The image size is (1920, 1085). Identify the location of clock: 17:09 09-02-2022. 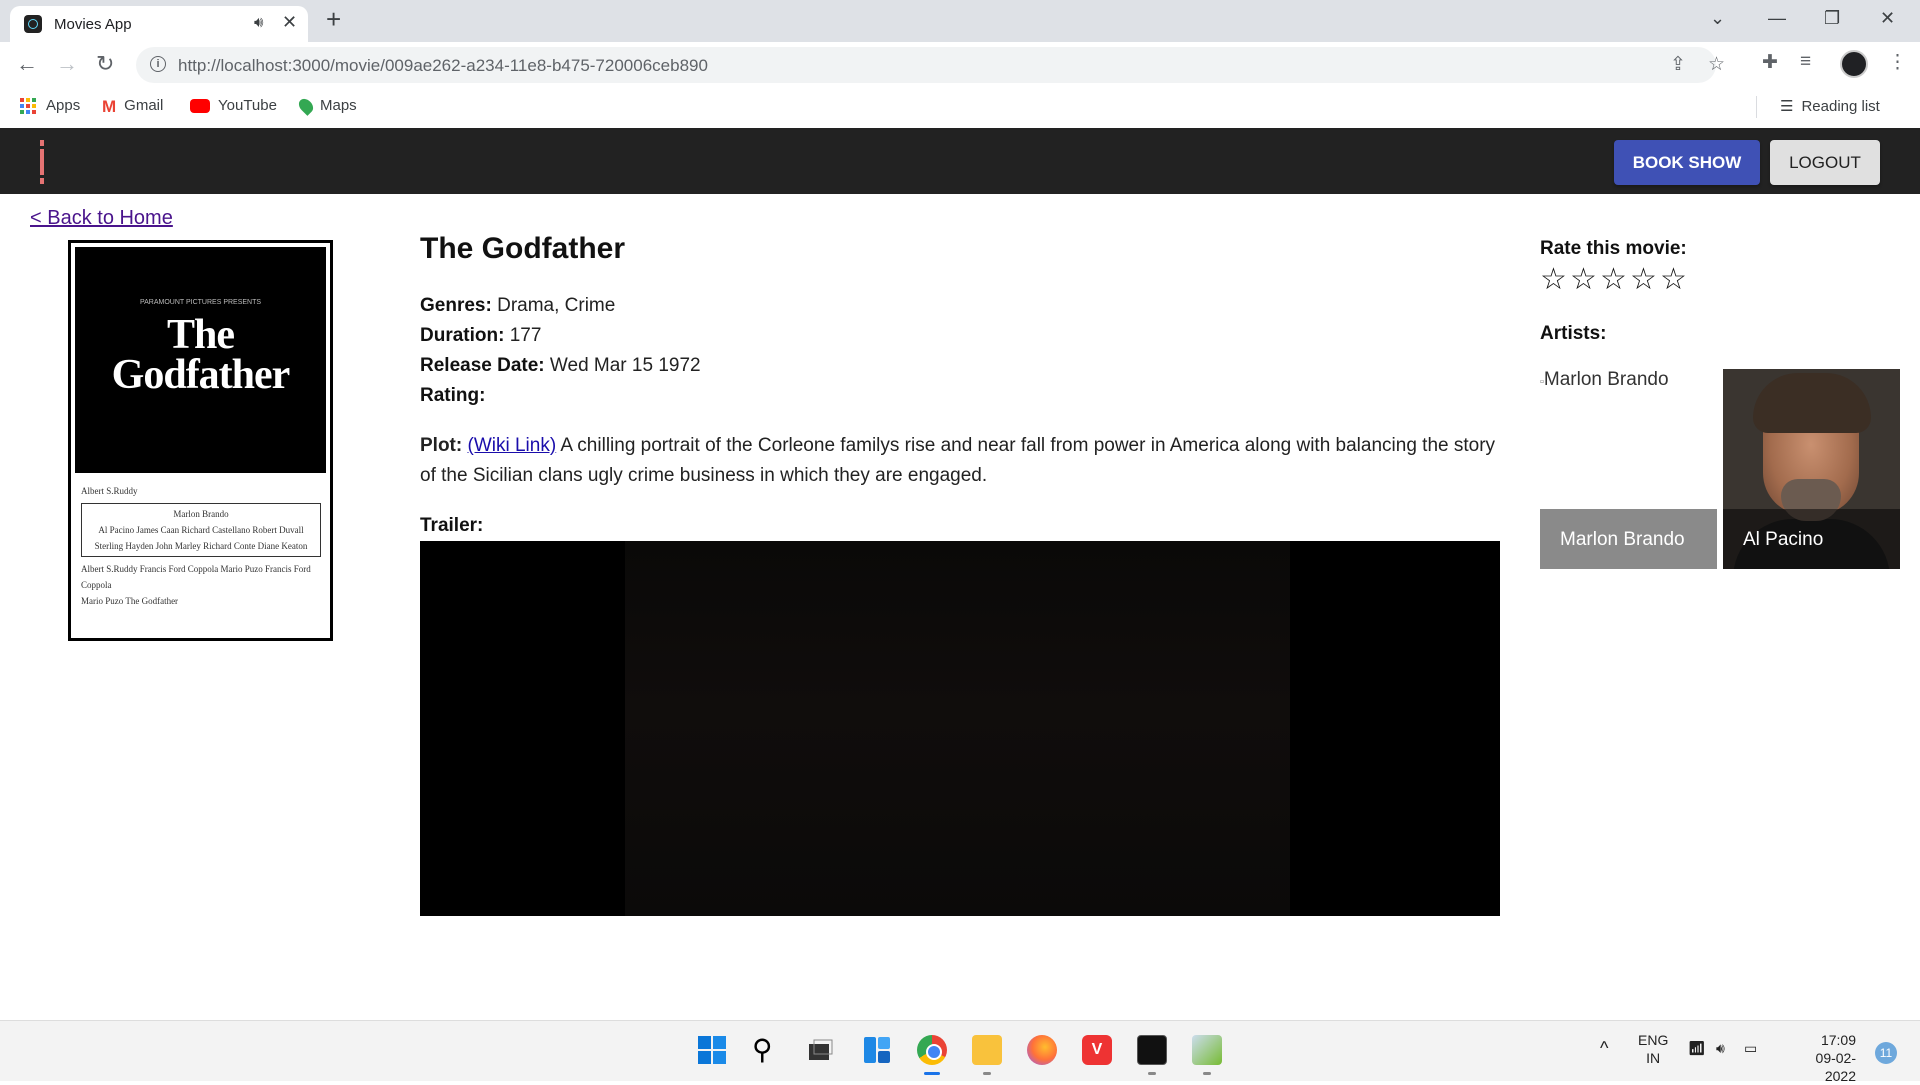
(1821, 1058).